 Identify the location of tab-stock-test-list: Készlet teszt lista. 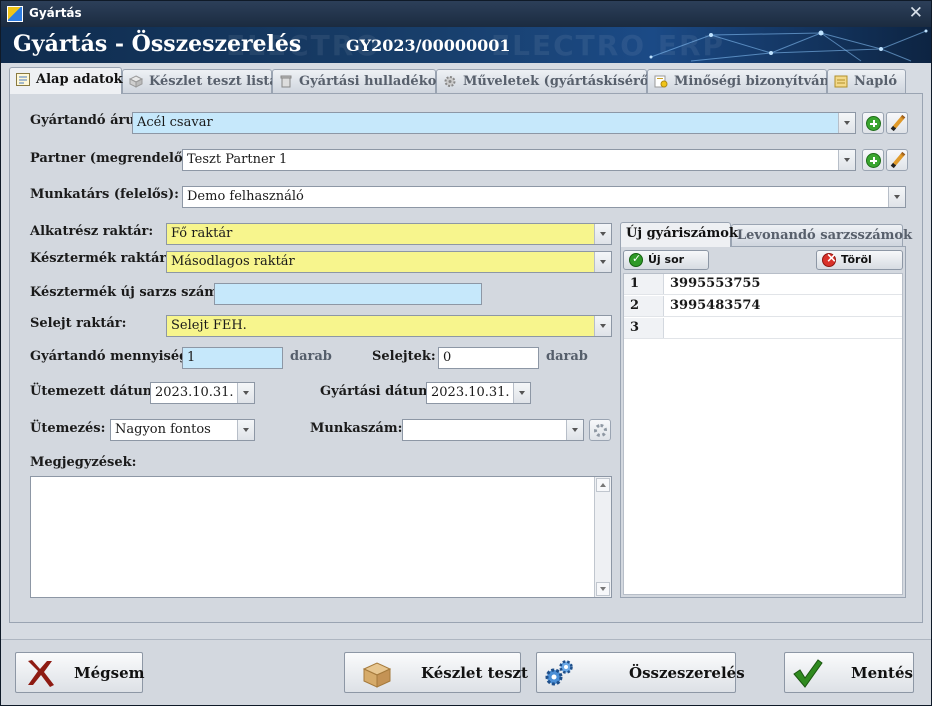
(200, 81).